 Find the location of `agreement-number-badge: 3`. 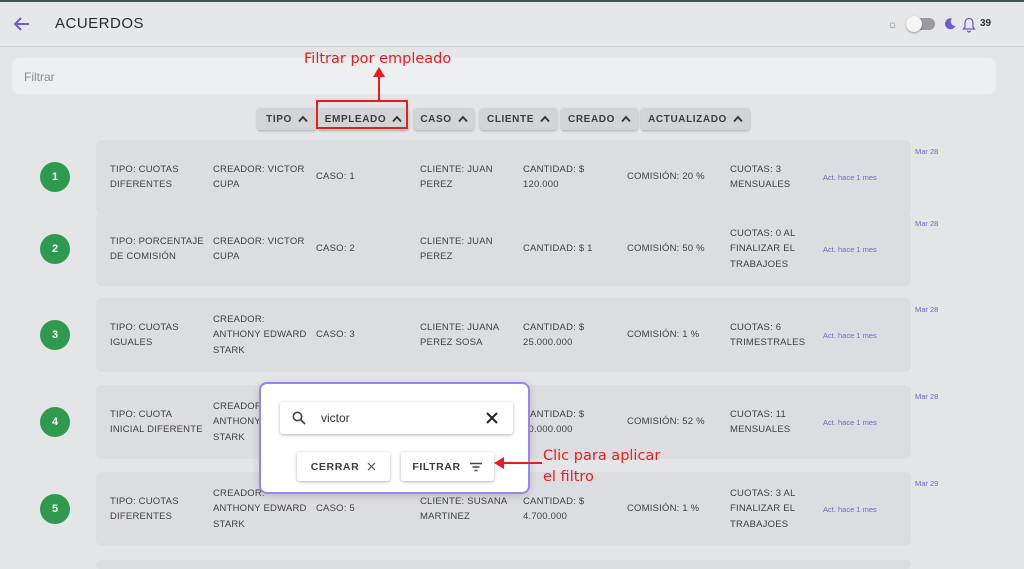

agreement-number-badge: 3 is located at coordinates (55, 335).